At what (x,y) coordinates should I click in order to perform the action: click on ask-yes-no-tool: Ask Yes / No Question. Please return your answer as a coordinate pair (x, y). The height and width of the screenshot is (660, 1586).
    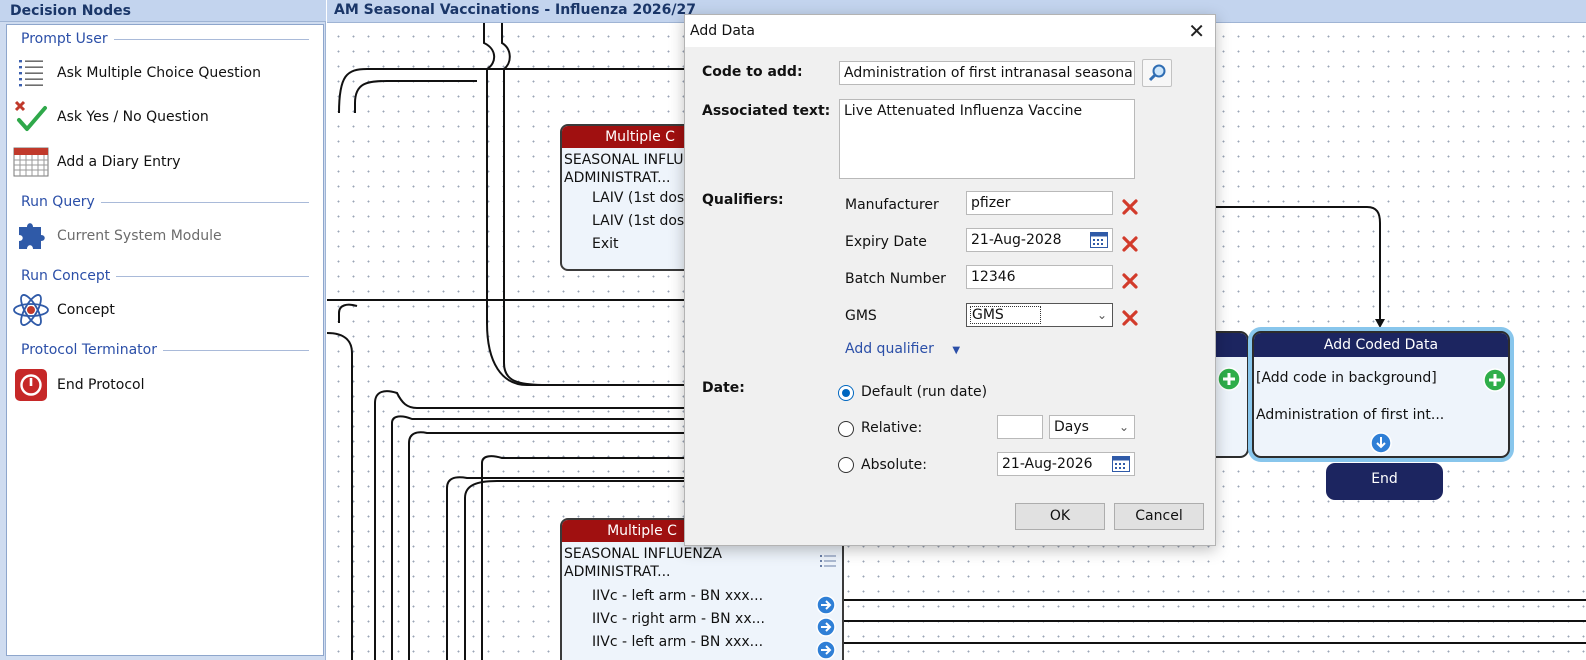
    Looking at the image, I should click on (161, 117).